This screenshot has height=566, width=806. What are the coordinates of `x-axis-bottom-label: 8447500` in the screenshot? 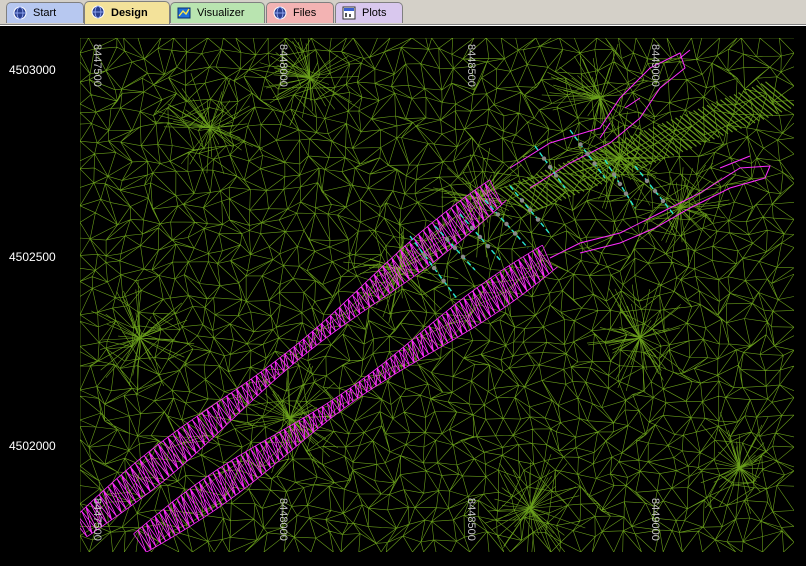 It's located at (97, 519).